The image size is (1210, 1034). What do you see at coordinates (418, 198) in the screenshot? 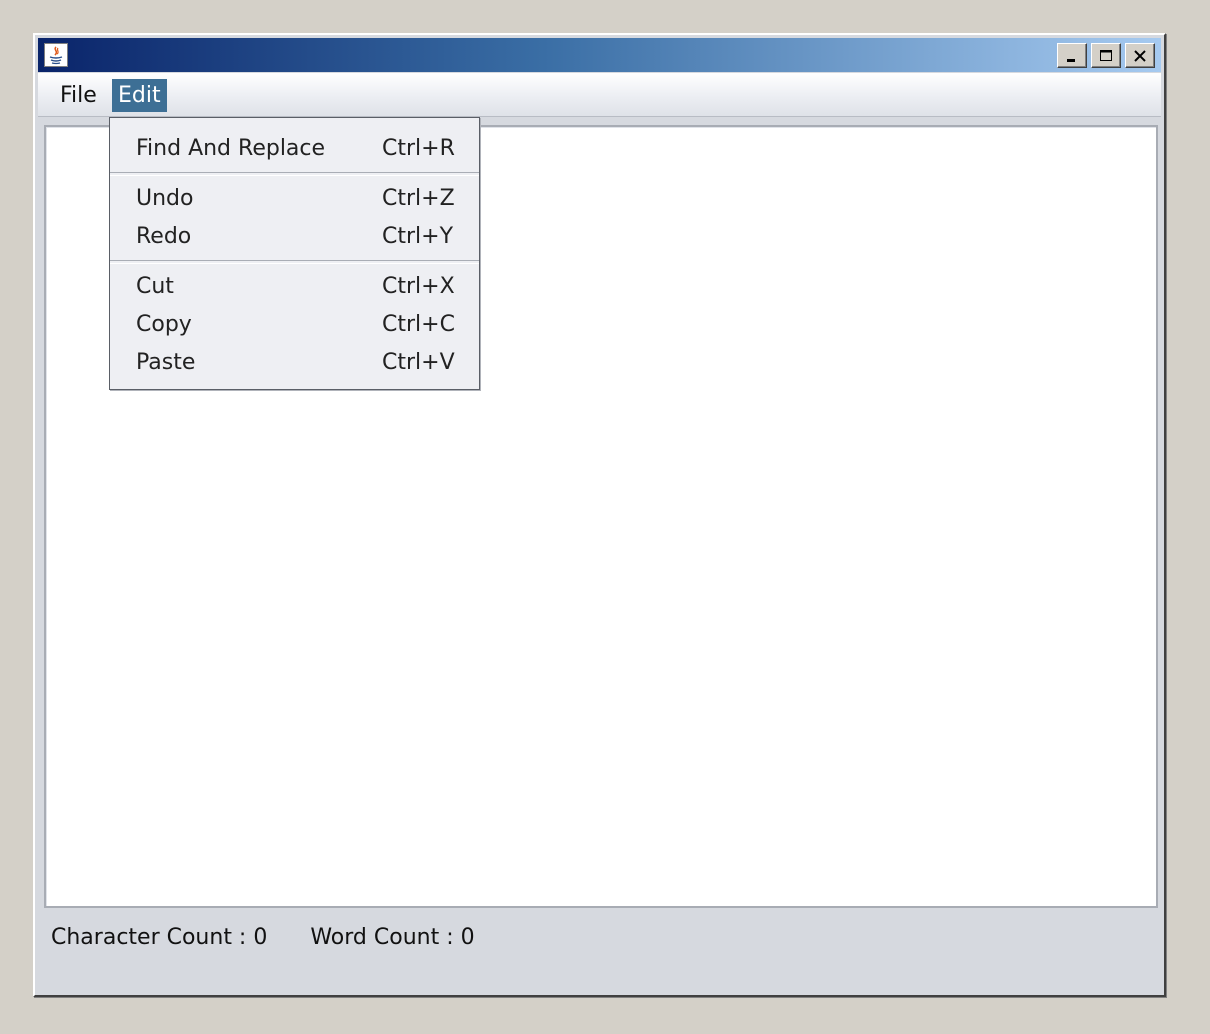
I see `menu-item-shortcut: Ctrl+Z` at bounding box center [418, 198].